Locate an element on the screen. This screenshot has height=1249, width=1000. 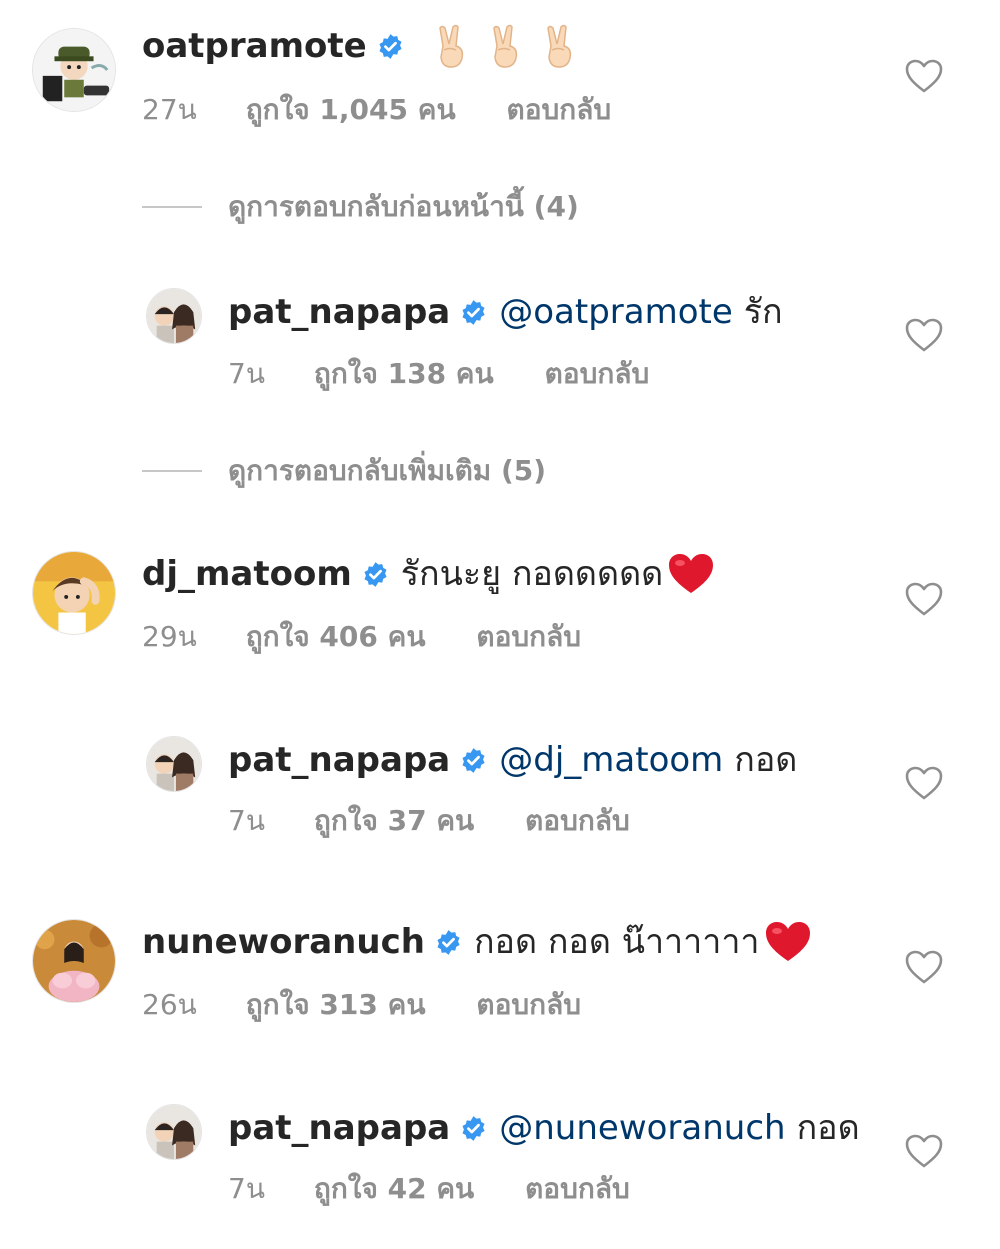
likes-count-link: ถูกใจ 406 คน is located at coordinates (336, 637).